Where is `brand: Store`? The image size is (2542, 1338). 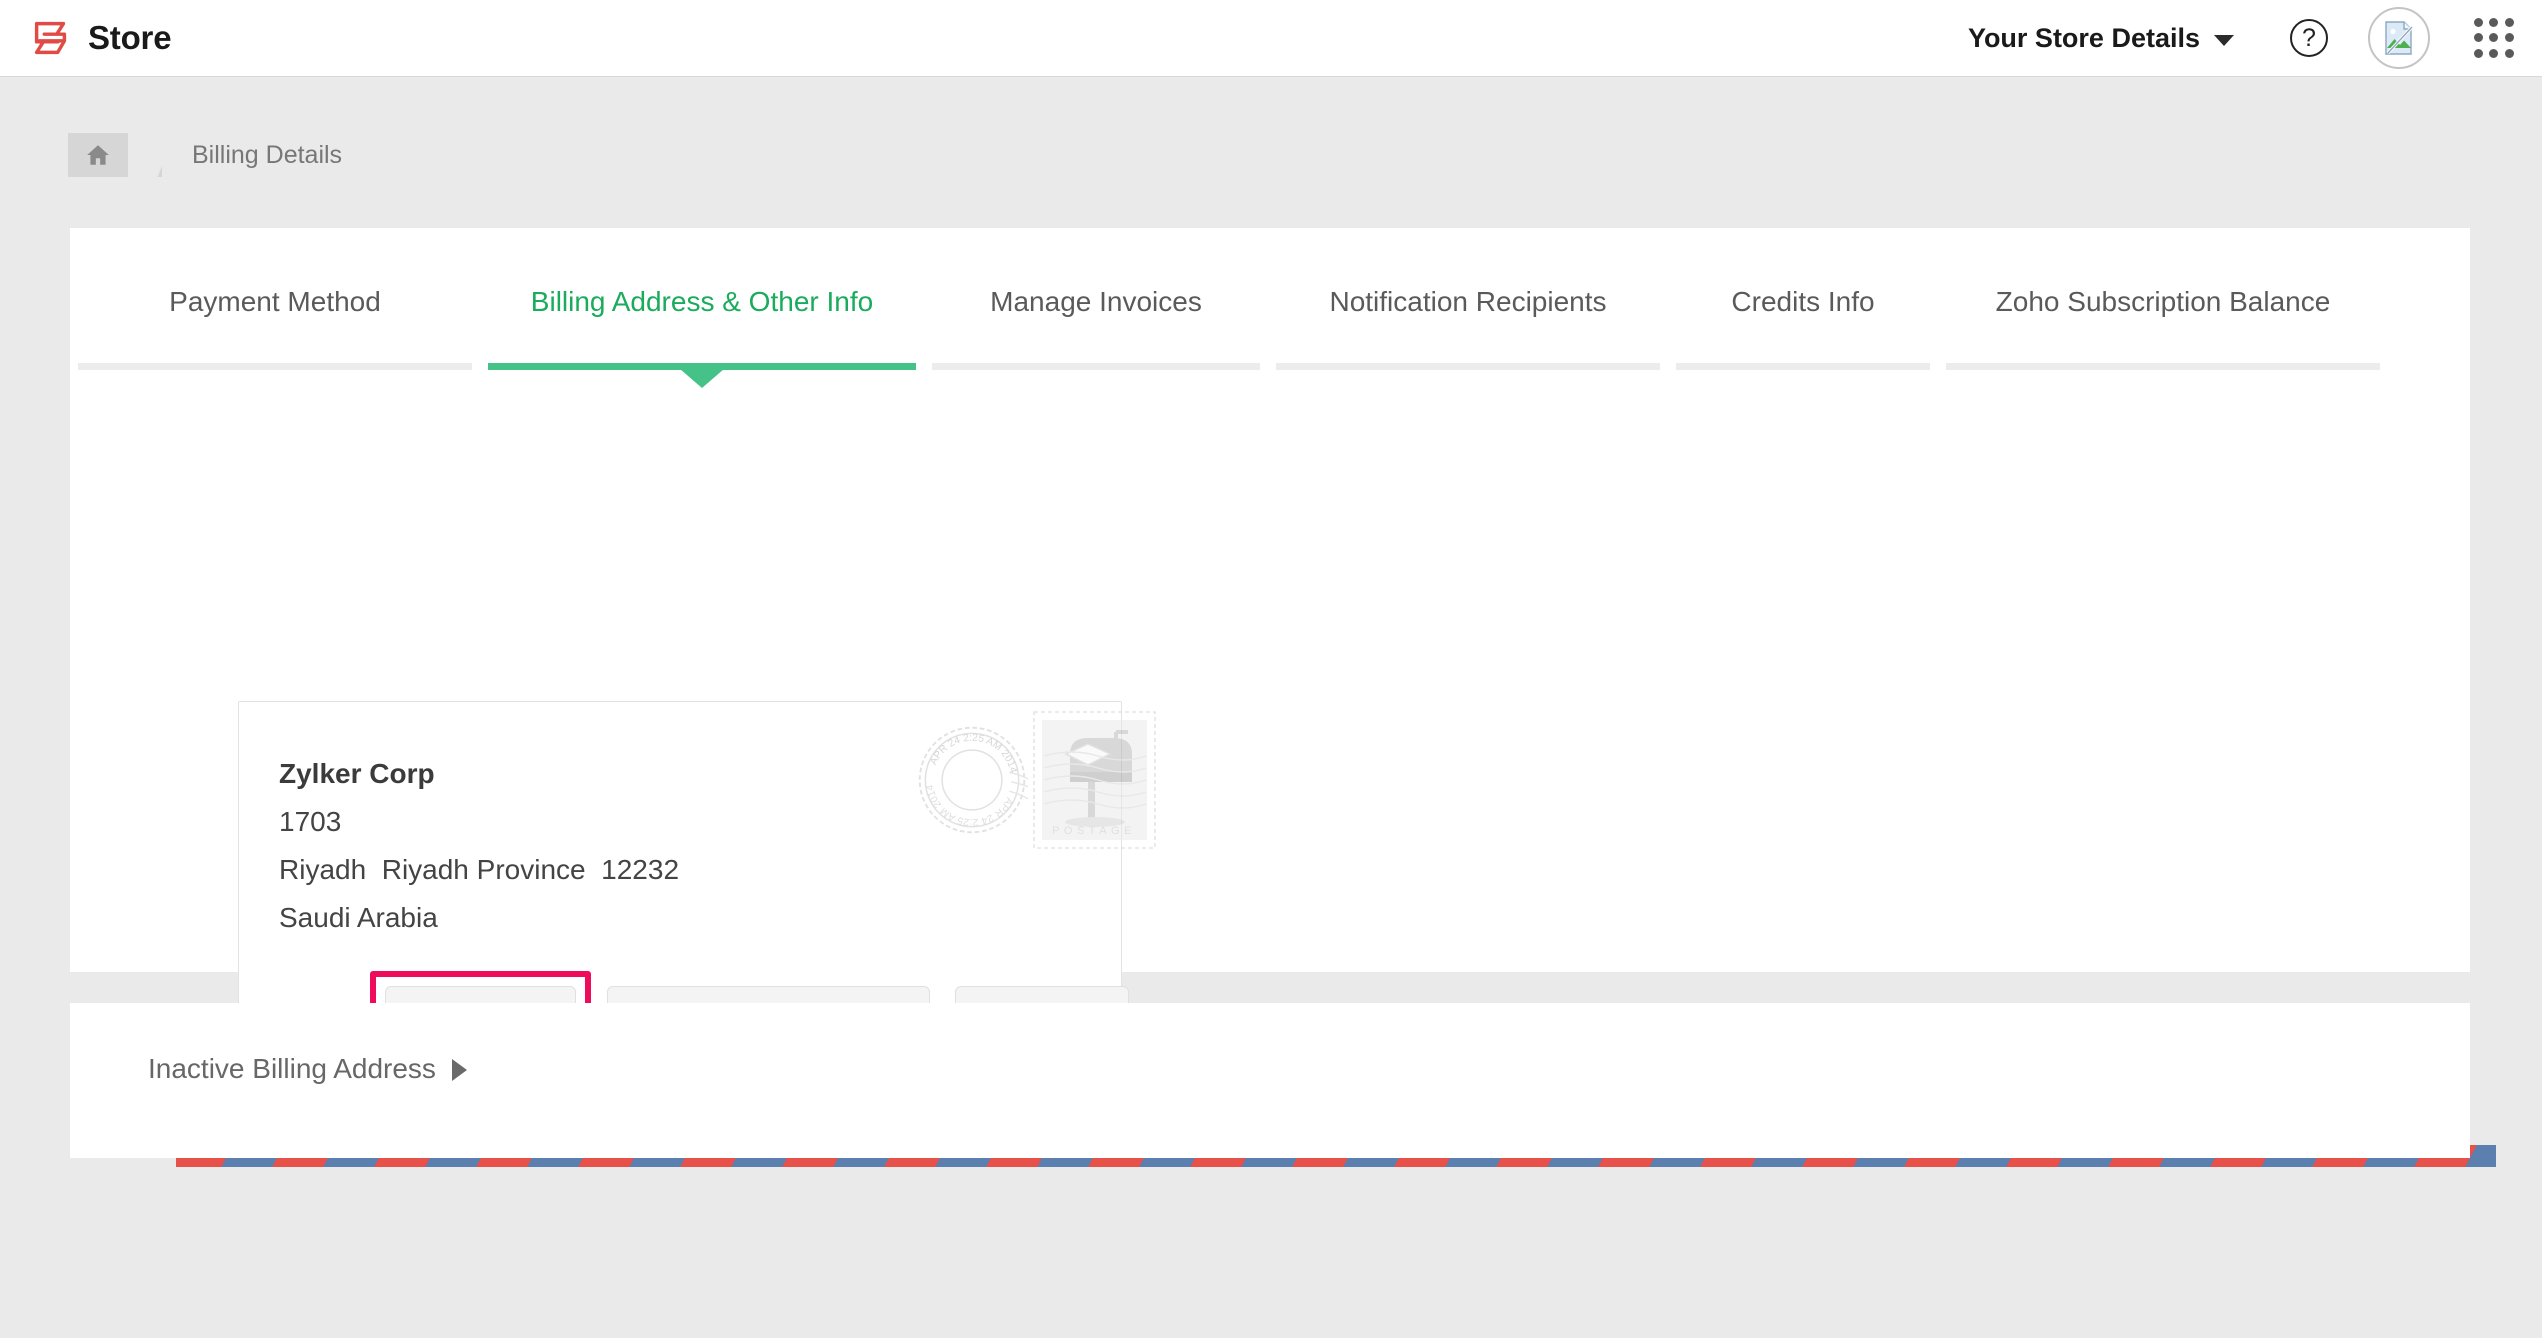 brand: Store is located at coordinates (100, 38).